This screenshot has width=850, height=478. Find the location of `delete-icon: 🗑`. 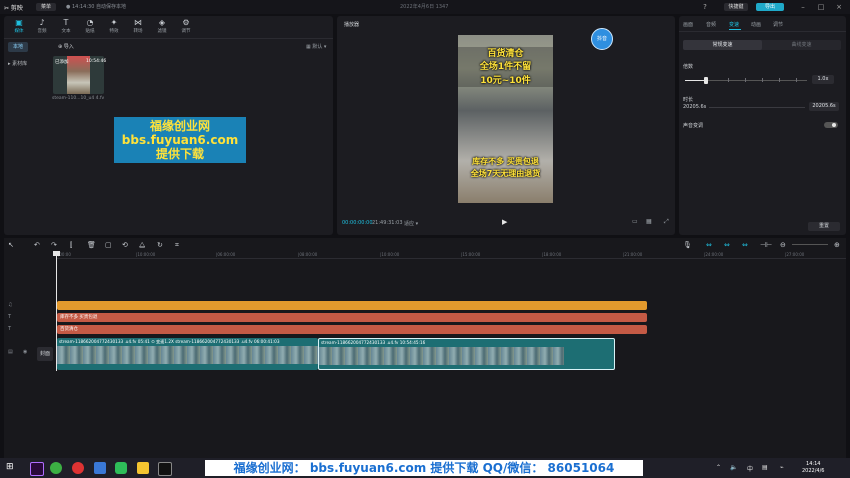

delete-icon: 🗑 is located at coordinates (91, 245).